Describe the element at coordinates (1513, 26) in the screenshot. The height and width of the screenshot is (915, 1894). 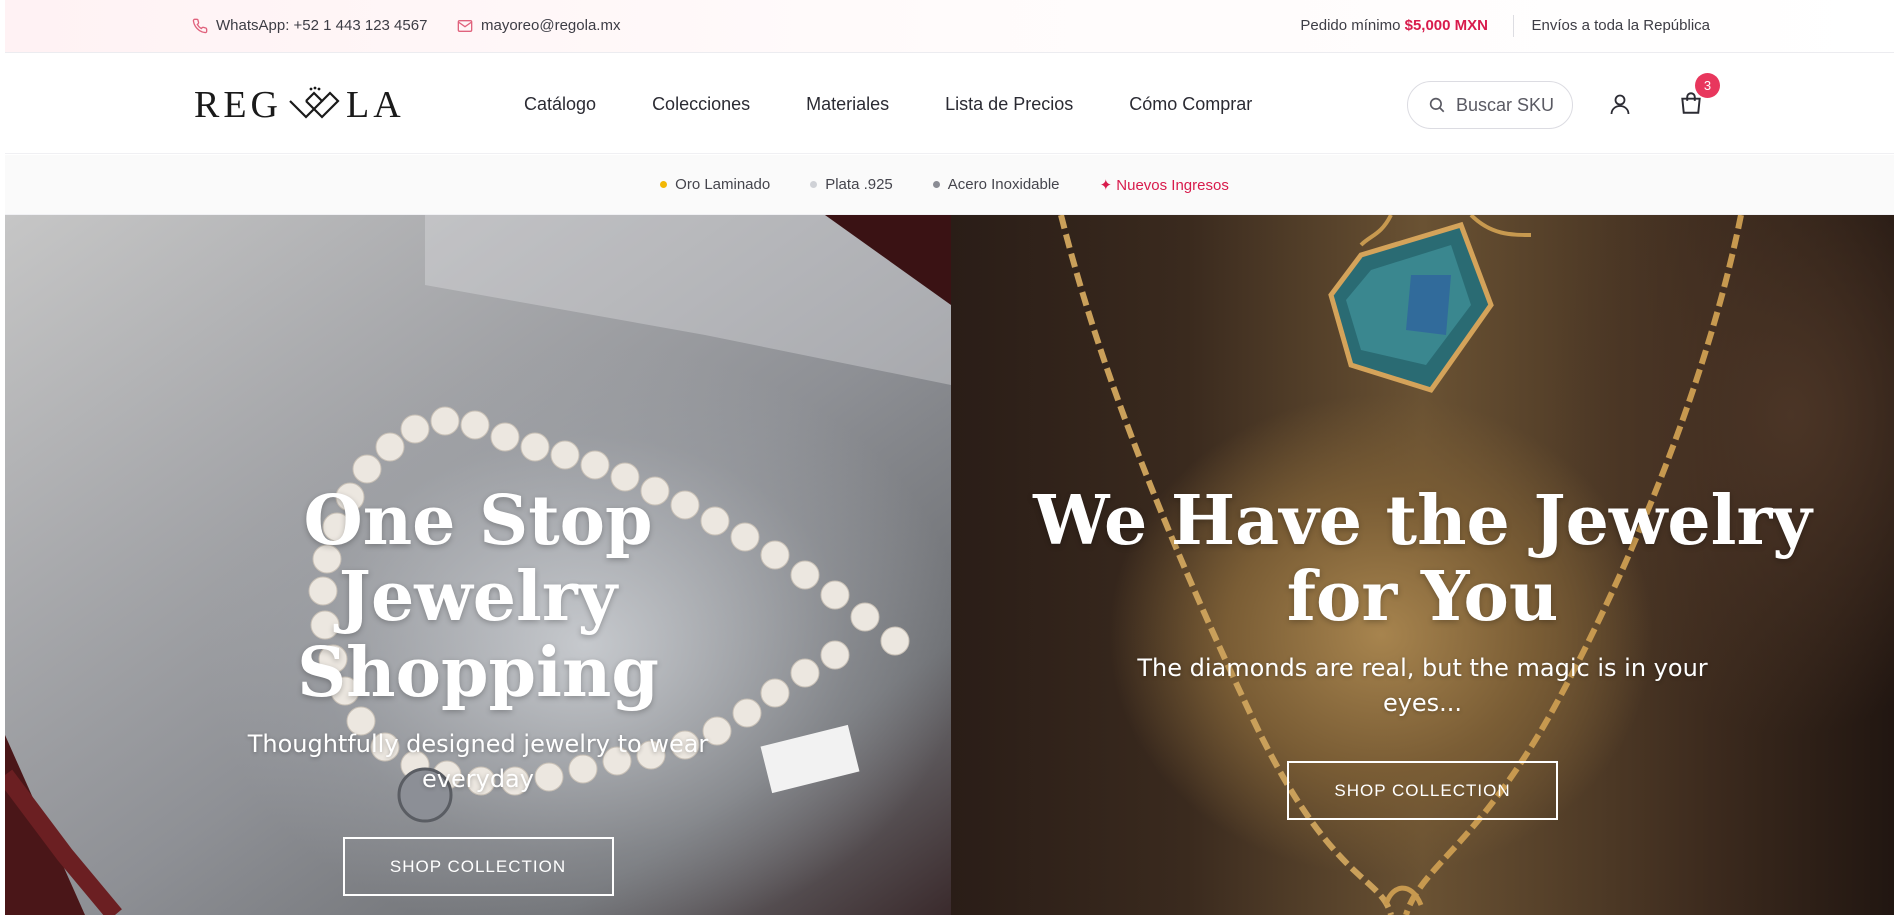
I see `topbar-divider` at that location.